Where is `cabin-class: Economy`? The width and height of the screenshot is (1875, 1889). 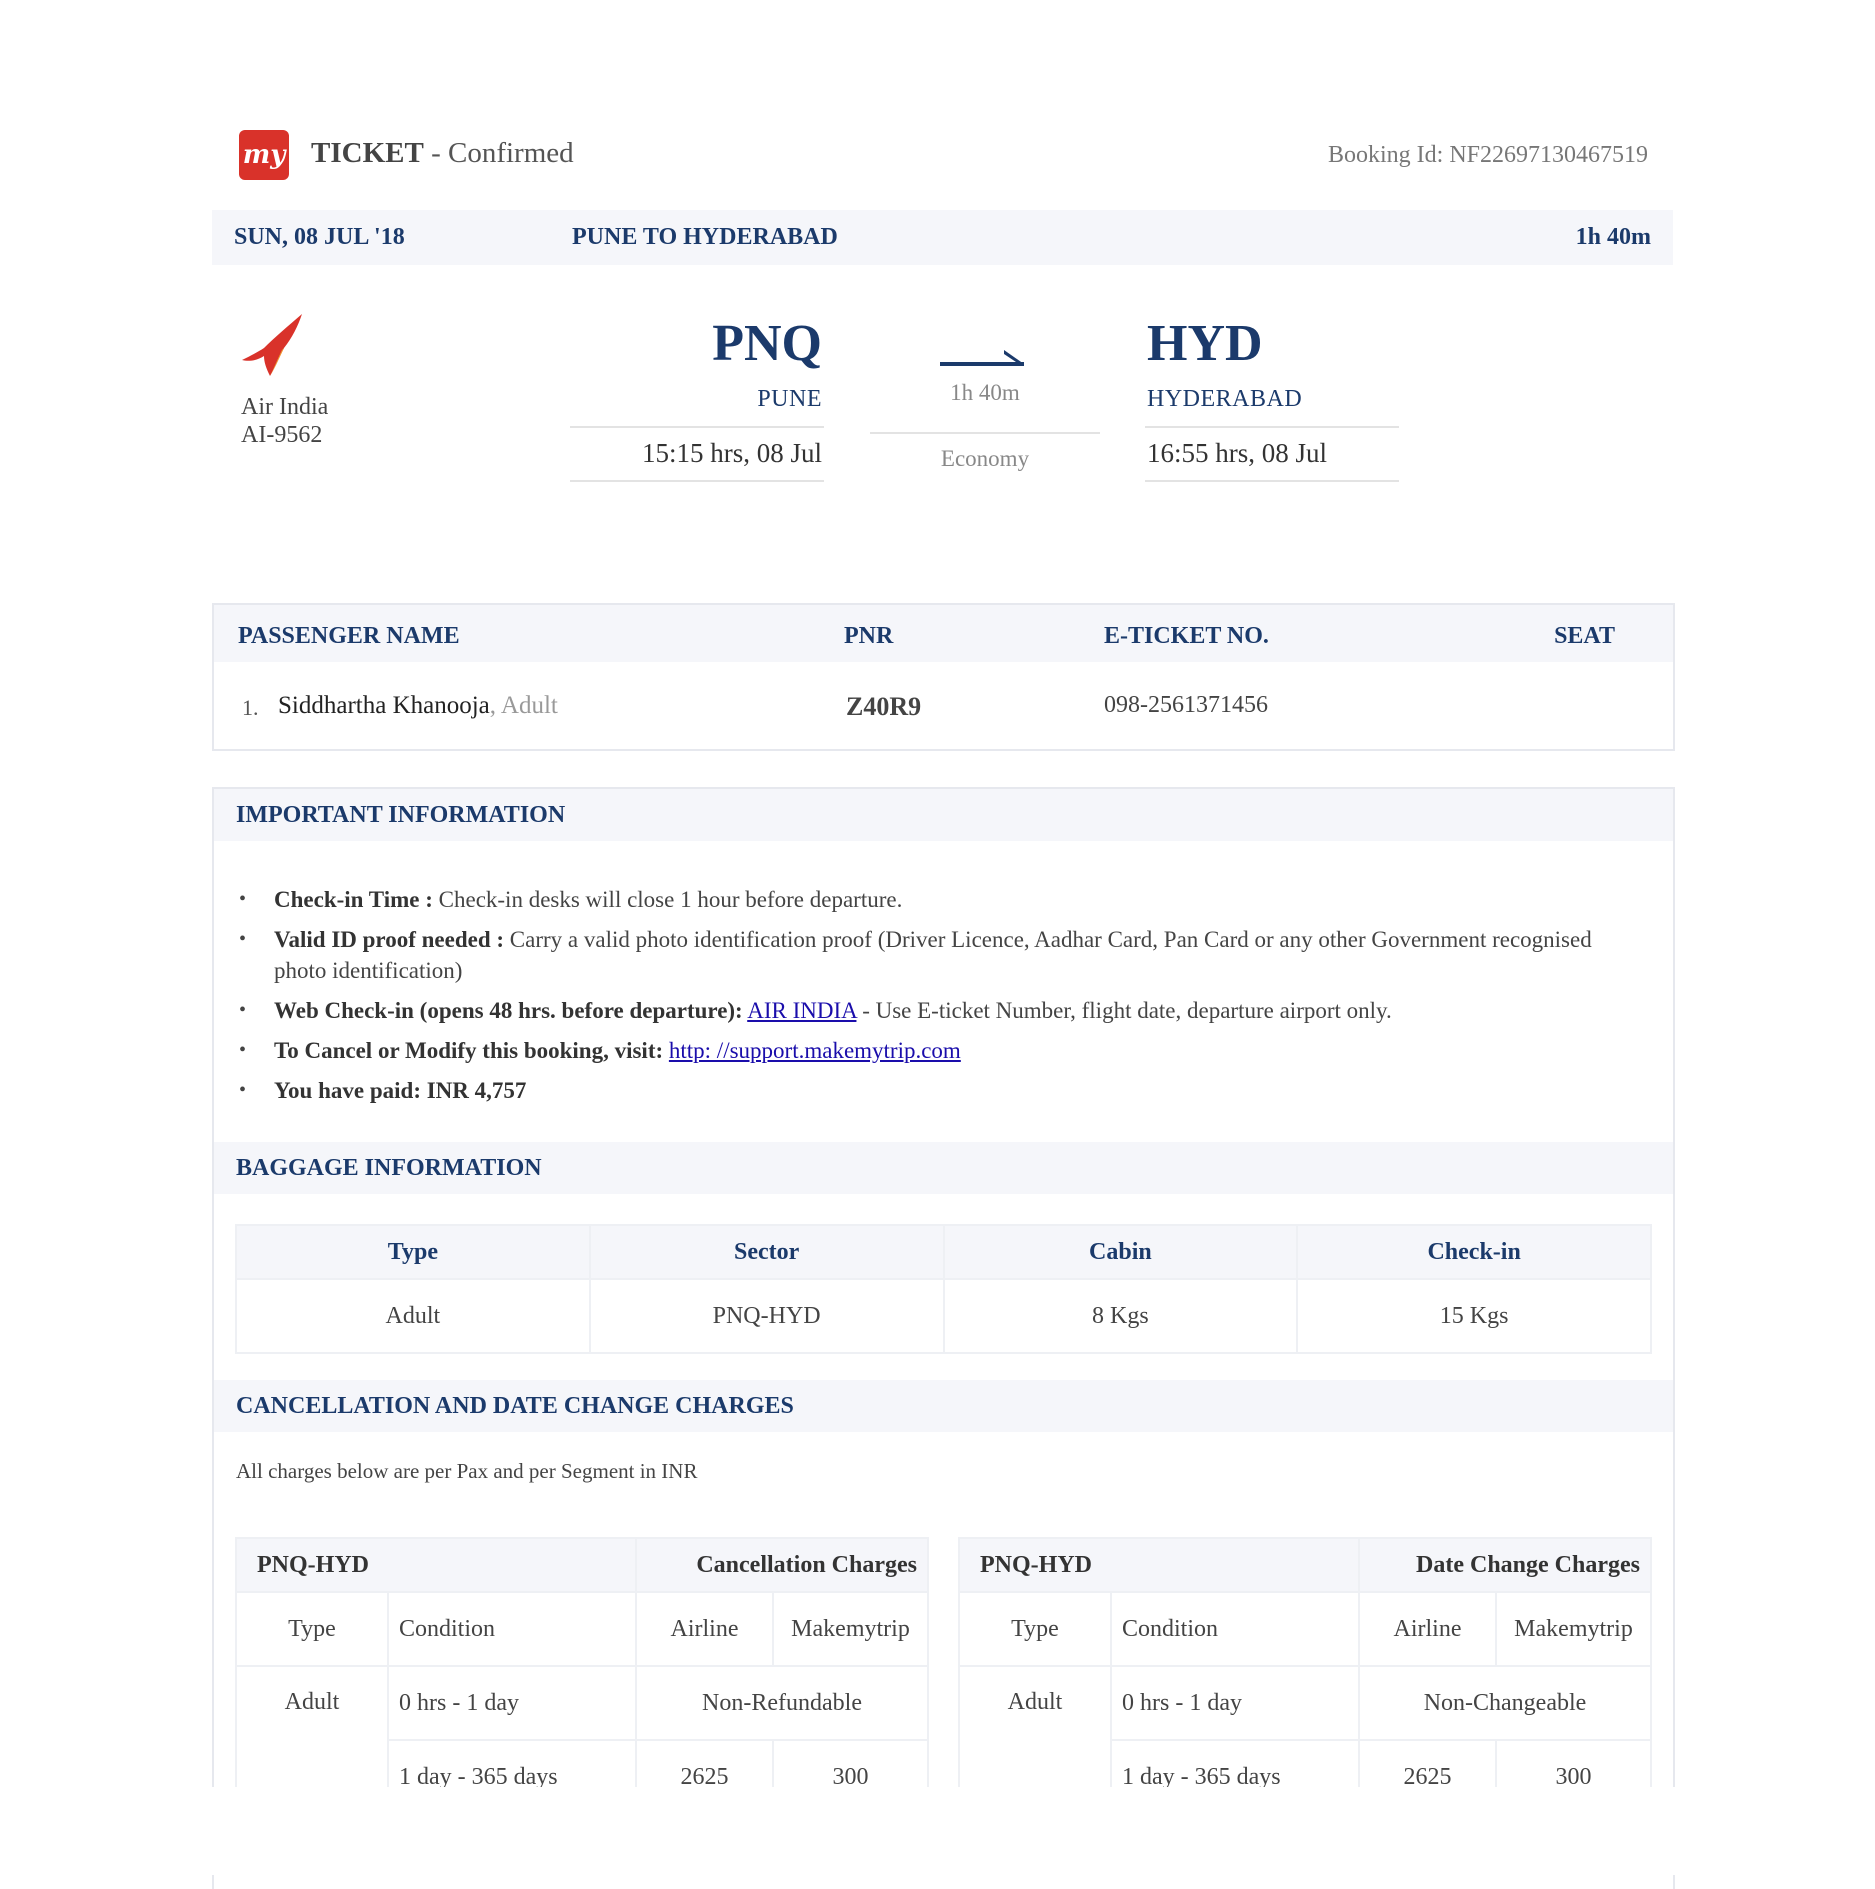
cabin-class: Economy is located at coordinates (985, 458).